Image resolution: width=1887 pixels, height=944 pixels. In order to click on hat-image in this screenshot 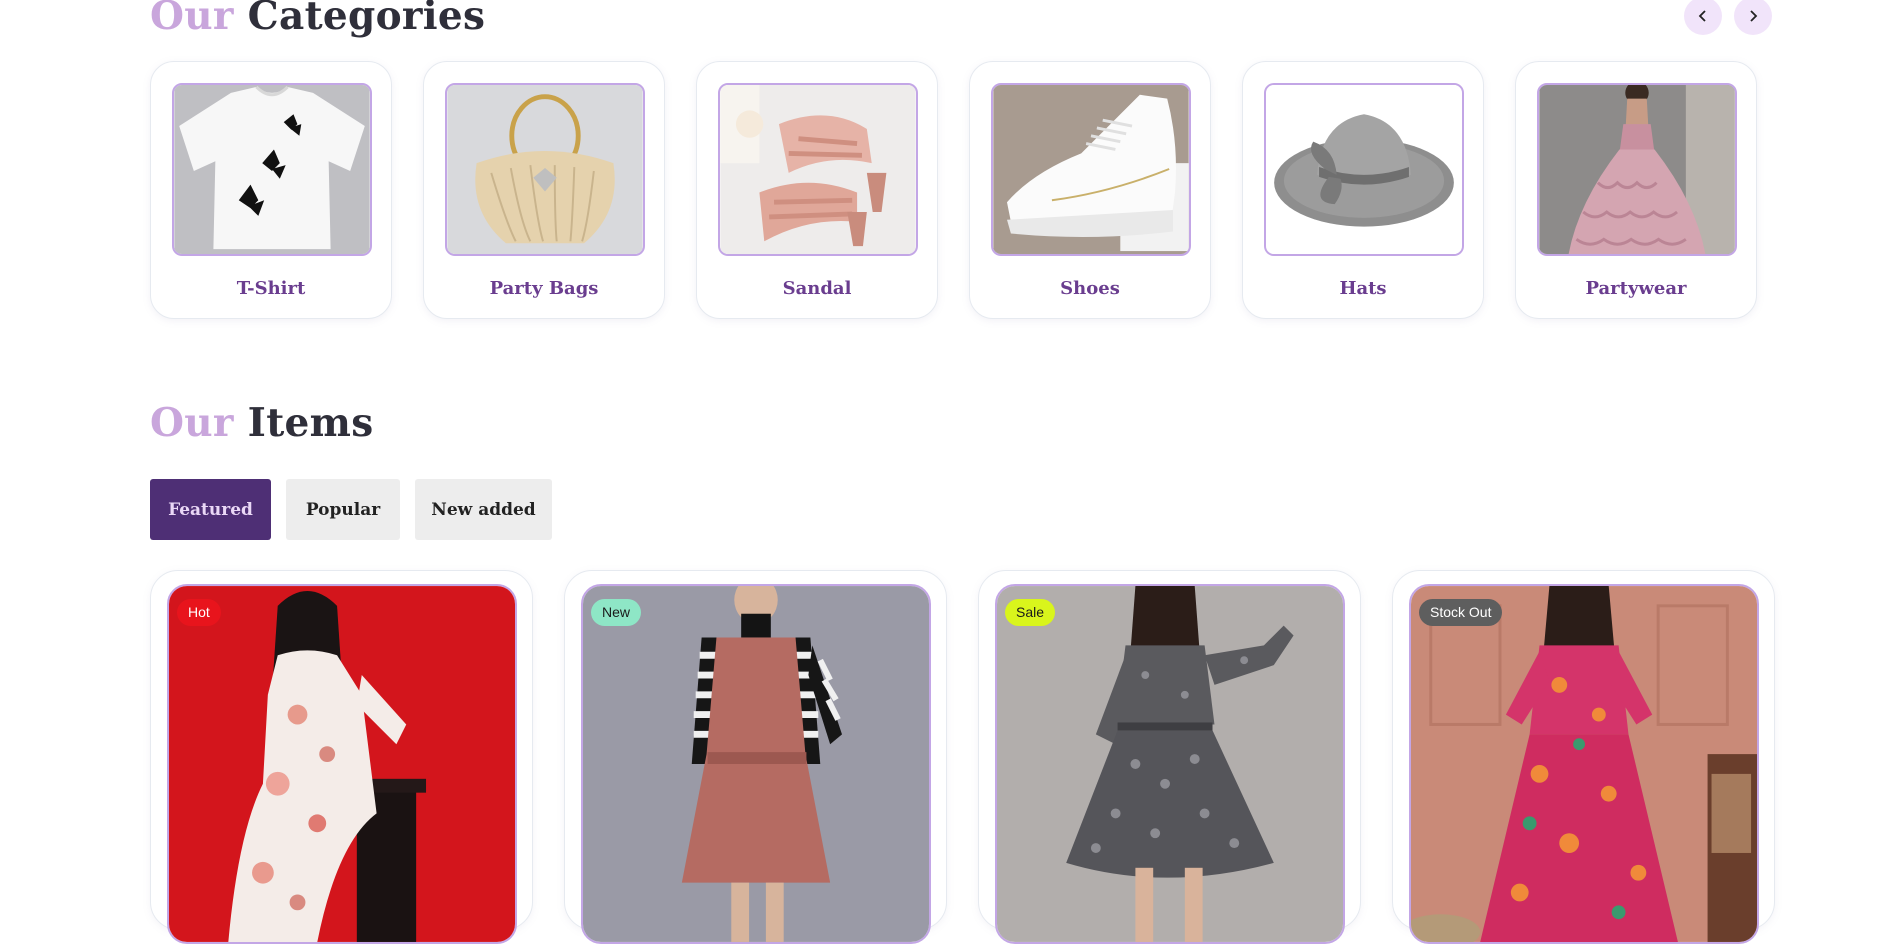, I will do `click(1364, 169)`.